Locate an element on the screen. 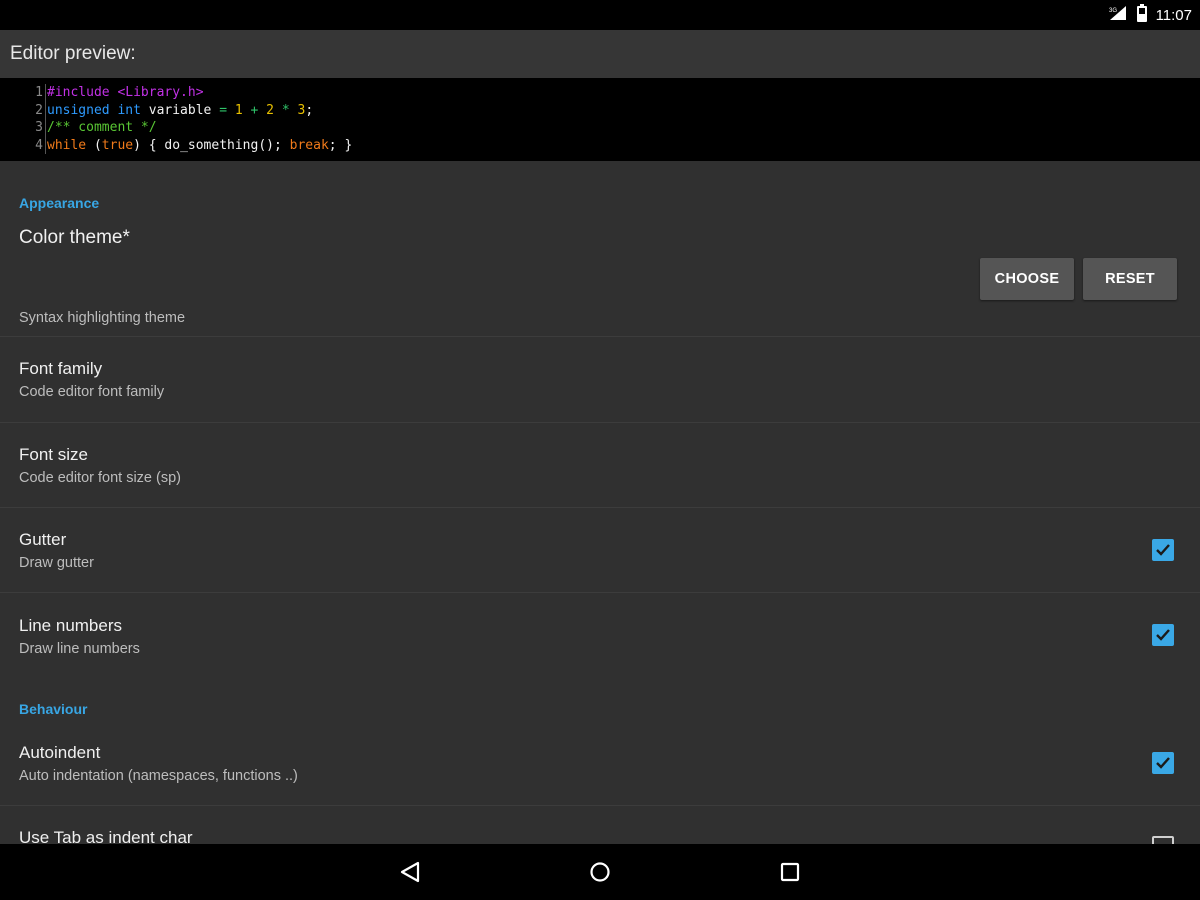 This screenshot has height=900, width=1200. code-token: ) { do_something(); is located at coordinates (211, 145).